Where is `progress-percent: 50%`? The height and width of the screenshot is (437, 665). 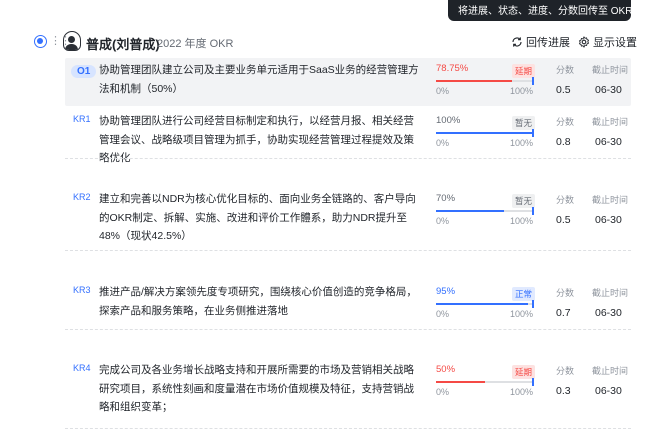 progress-percent: 50% is located at coordinates (445, 369).